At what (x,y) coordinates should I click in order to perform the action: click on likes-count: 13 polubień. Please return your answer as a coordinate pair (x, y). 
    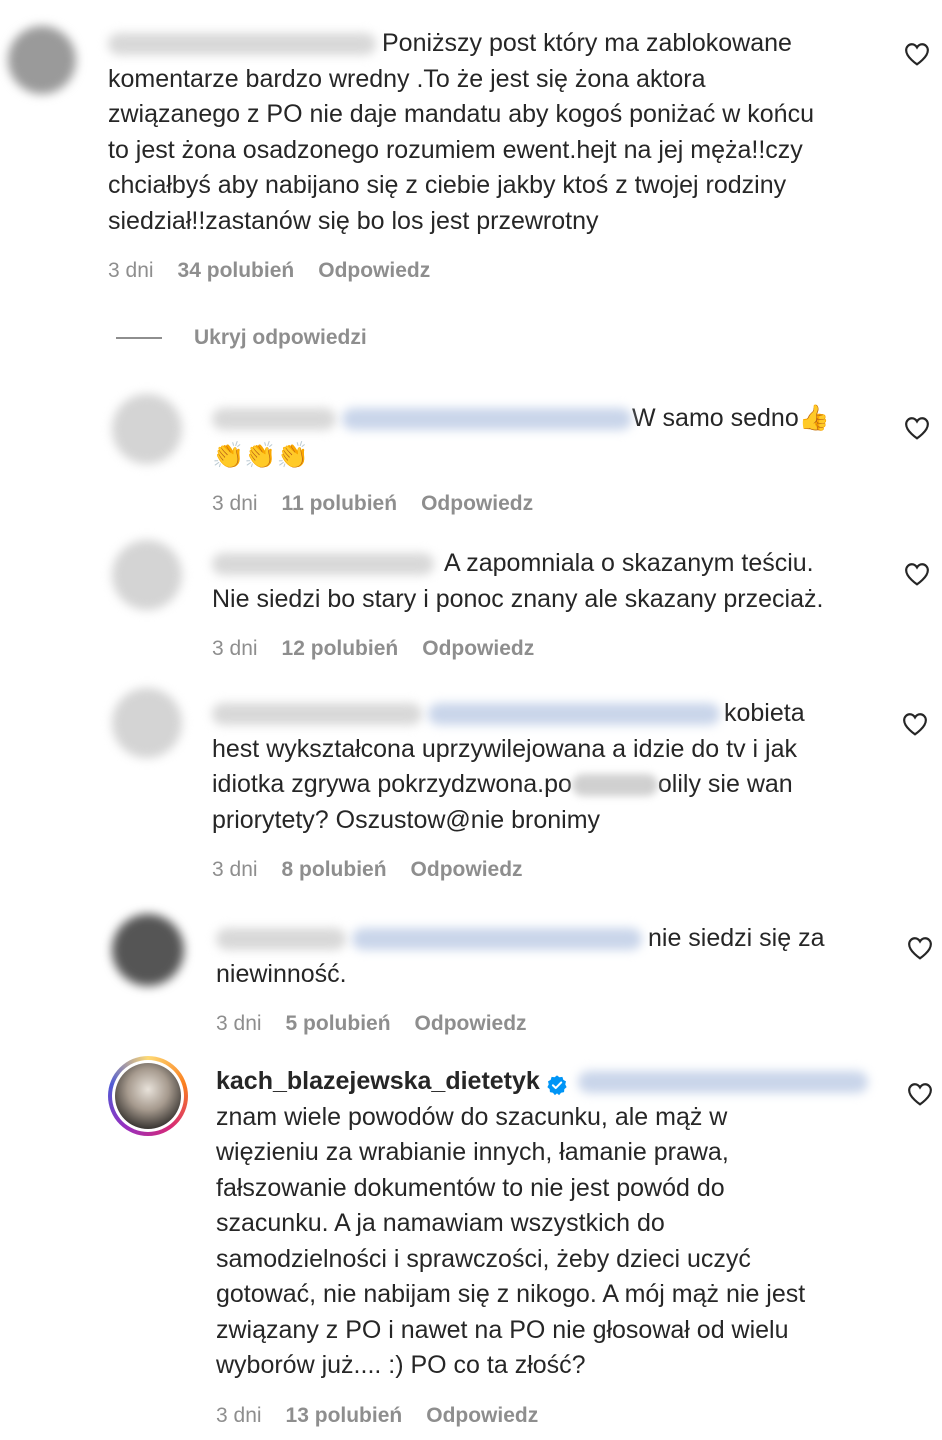
    Looking at the image, I should click on (344, 1416).